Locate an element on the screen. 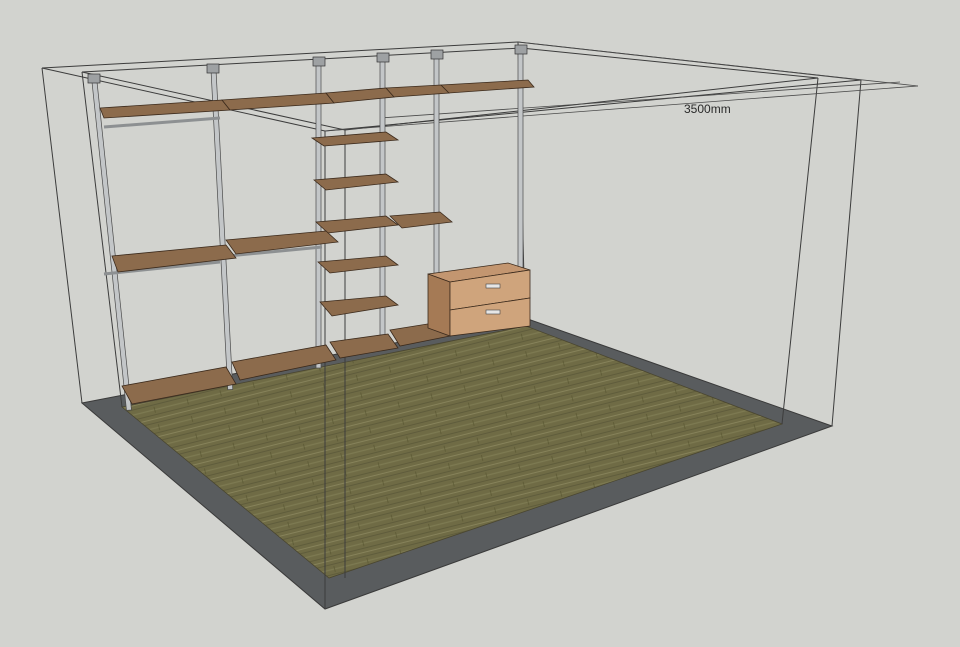 Image resolution: width=960 pixels, height=647 pixels. hanging-rail is located at coordinates (162, 122).